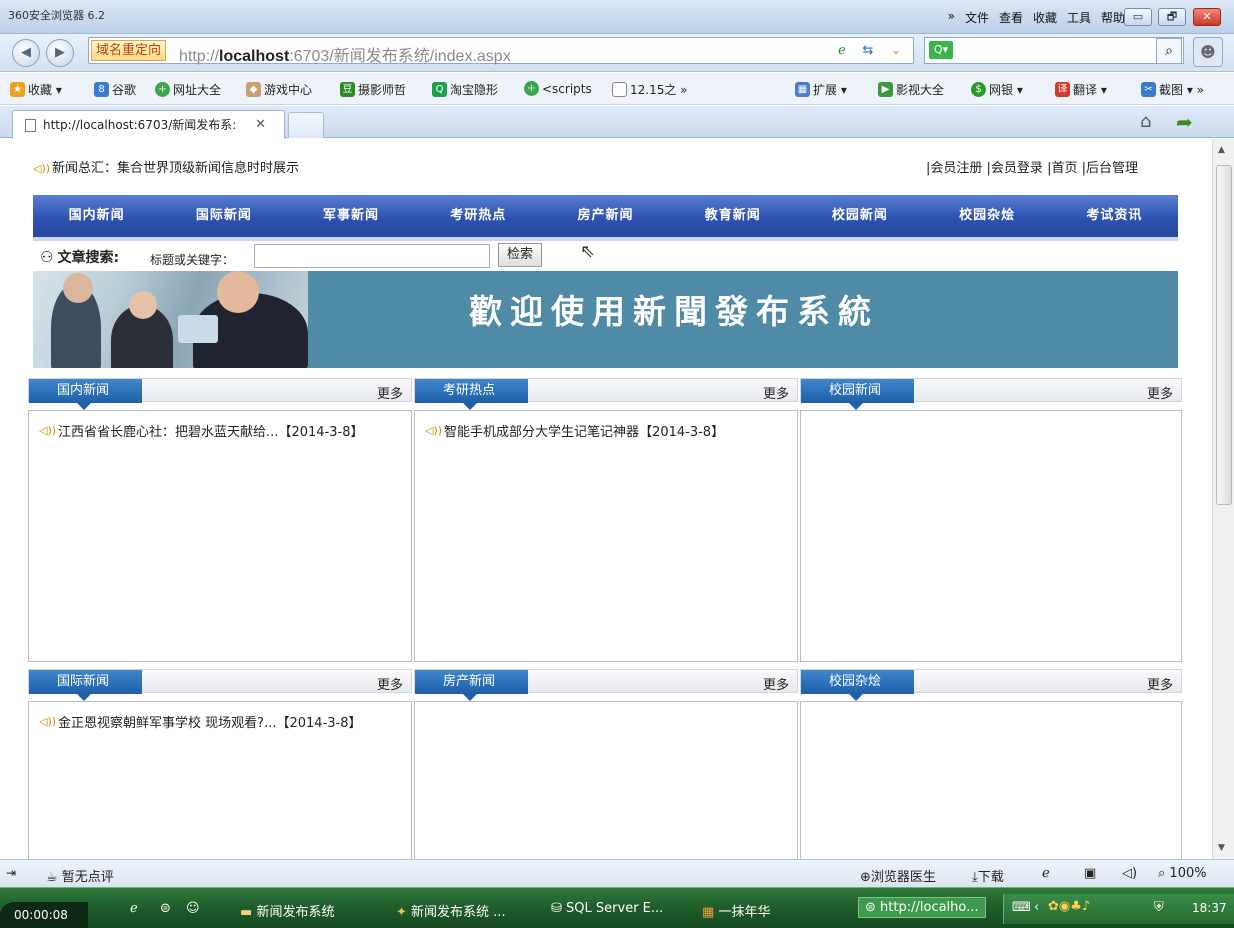  Describe the element at coordinates (896, 51) in the screenshot. I see `chevron-down-icon: ⌄` at that location.